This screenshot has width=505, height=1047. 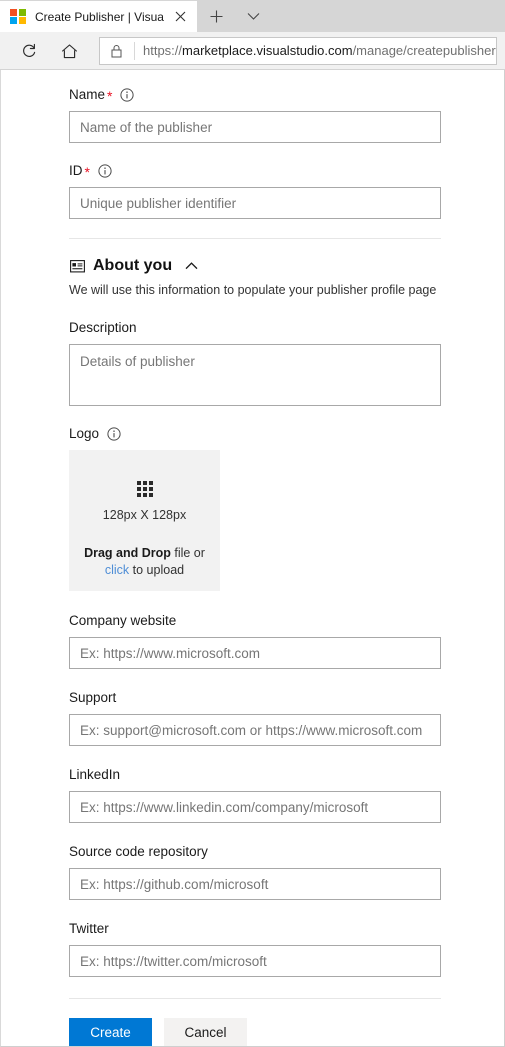 I want to click on url-host: marketplace.visualstudio.com, so click(x=267, y=50).